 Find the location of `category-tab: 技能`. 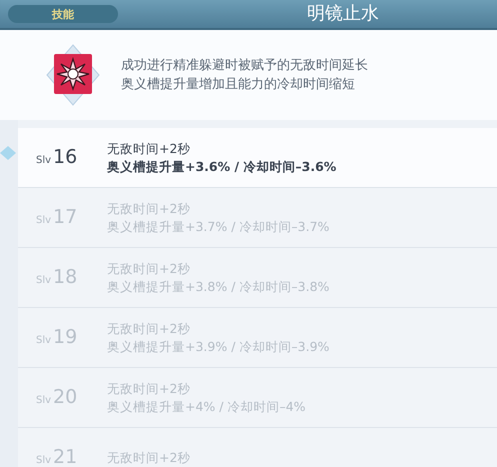

category-tab: 技能 is located at coordinates (63, 14).